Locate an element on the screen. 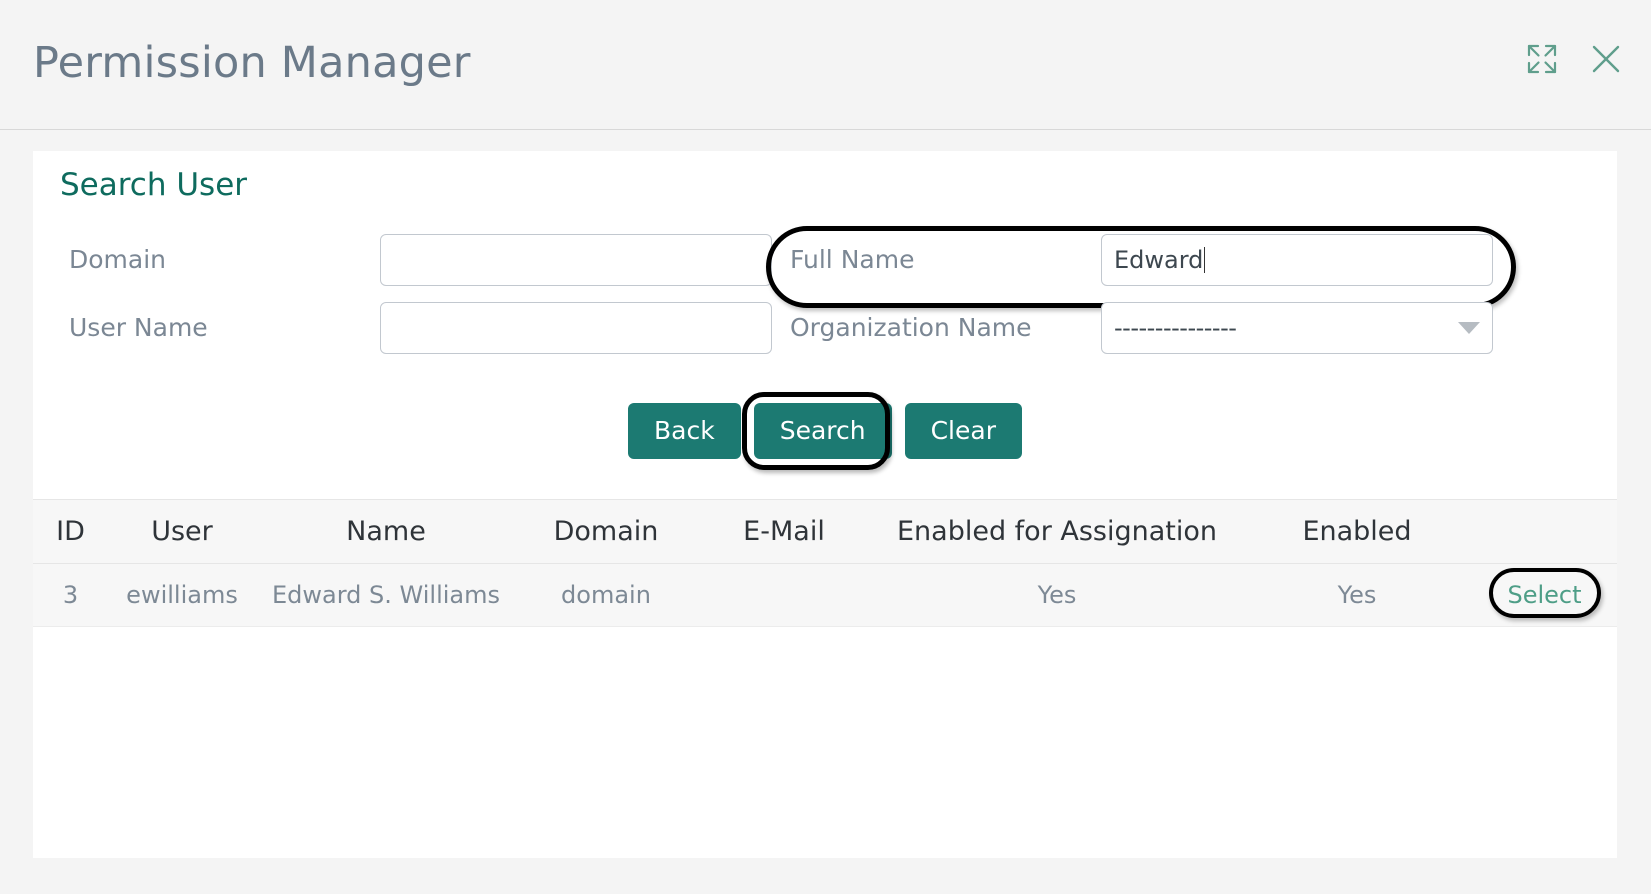 This screenshot has height=894, width=1651. text-cursor is located at coordinates (1205, 260).